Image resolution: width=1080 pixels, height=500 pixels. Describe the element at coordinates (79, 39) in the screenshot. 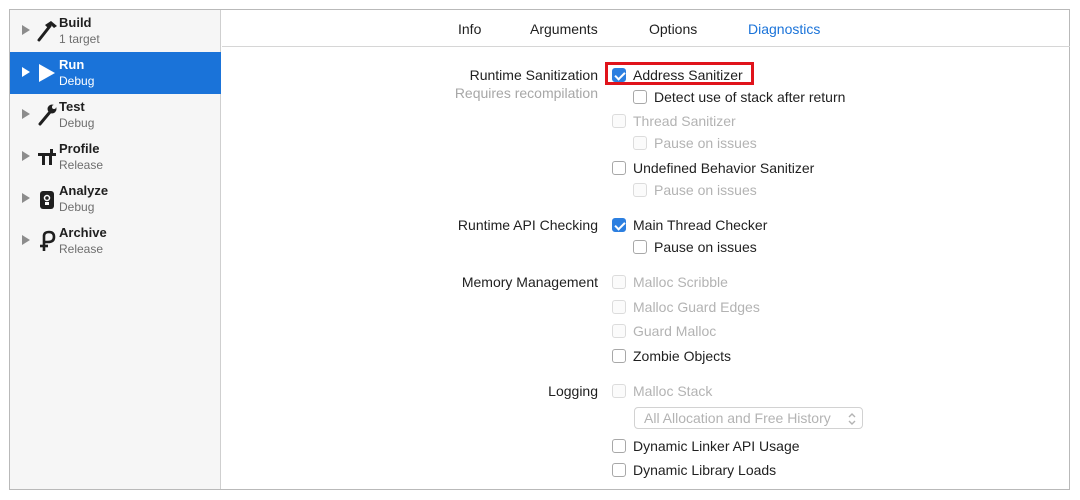

I see `sidebar-item-subtitle: 1 target` at that location.